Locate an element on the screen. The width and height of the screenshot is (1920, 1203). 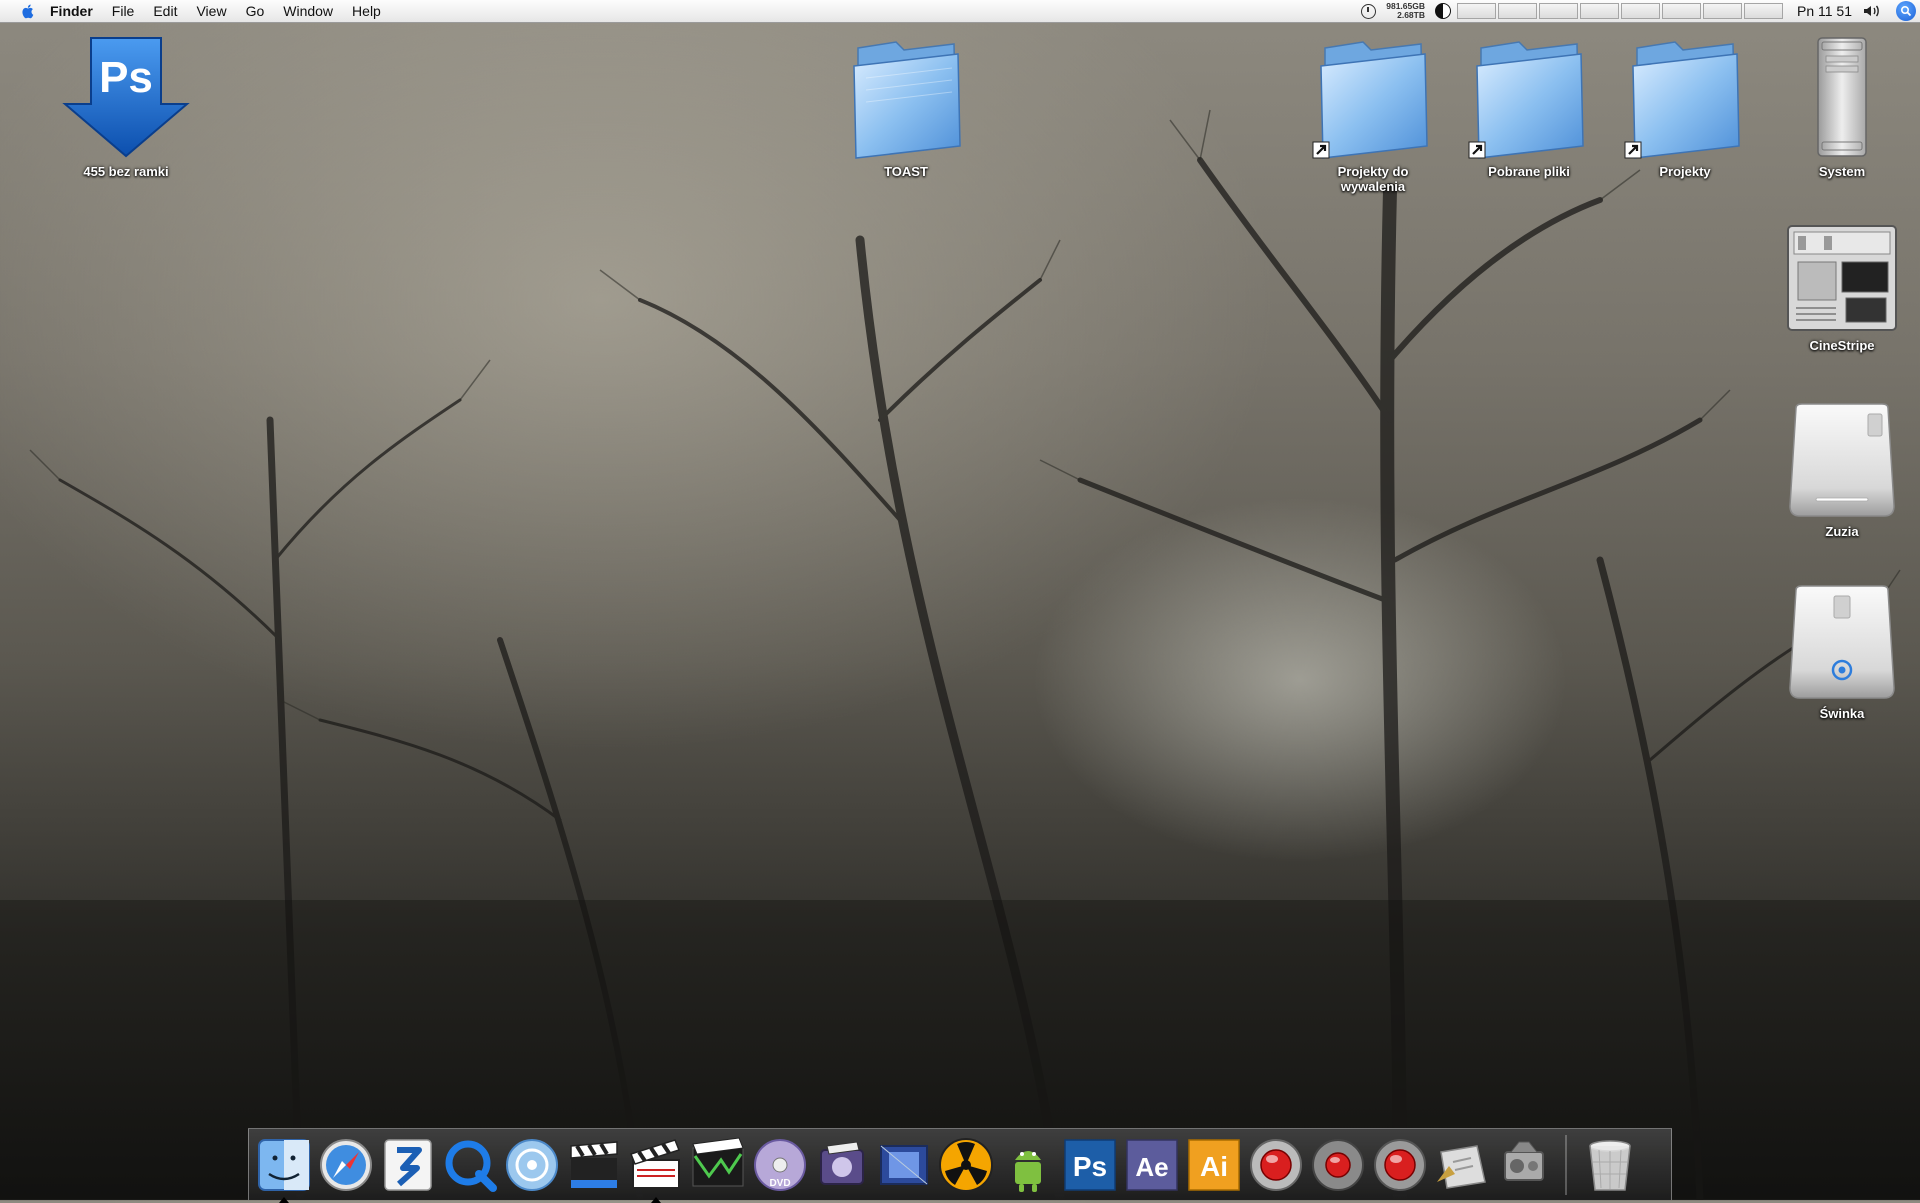
final-cut-clapper-icon is located at coordinates (594, 1164).